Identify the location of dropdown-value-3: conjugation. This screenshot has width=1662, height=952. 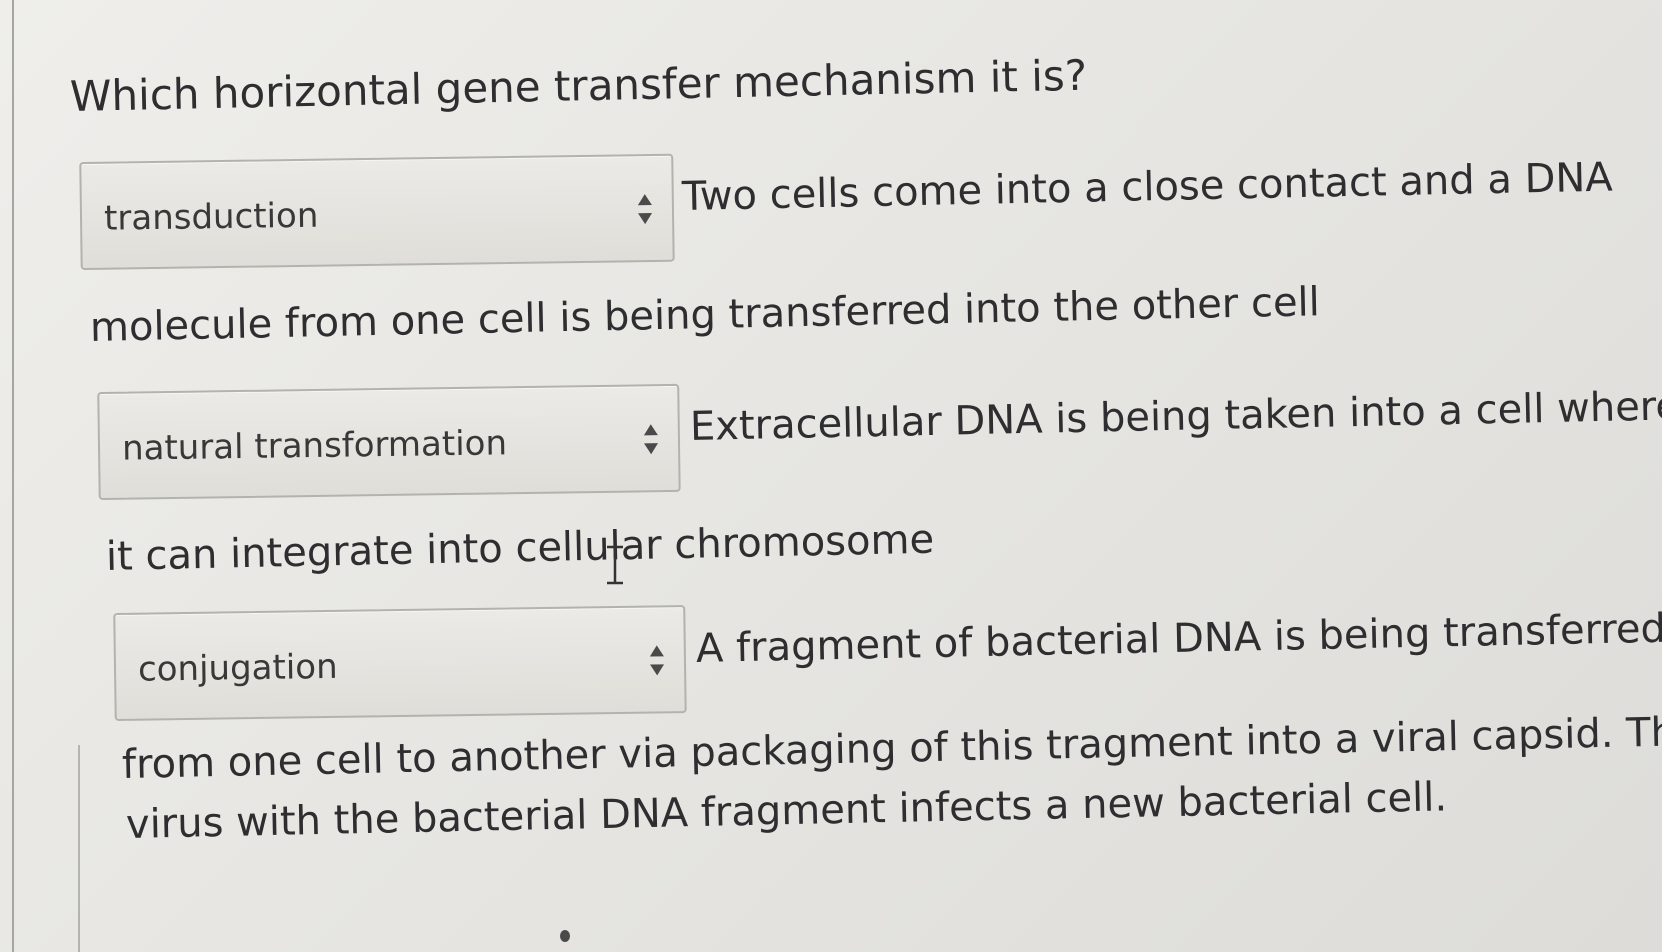
(237, 668).